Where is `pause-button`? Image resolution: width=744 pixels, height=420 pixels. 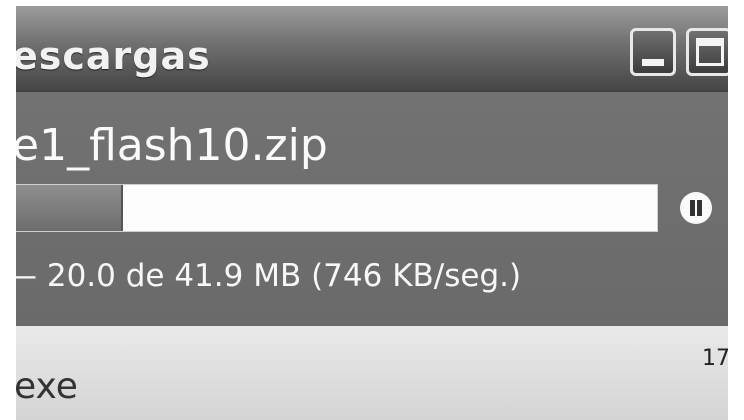
pause-button is located at coordinates (696, 208).